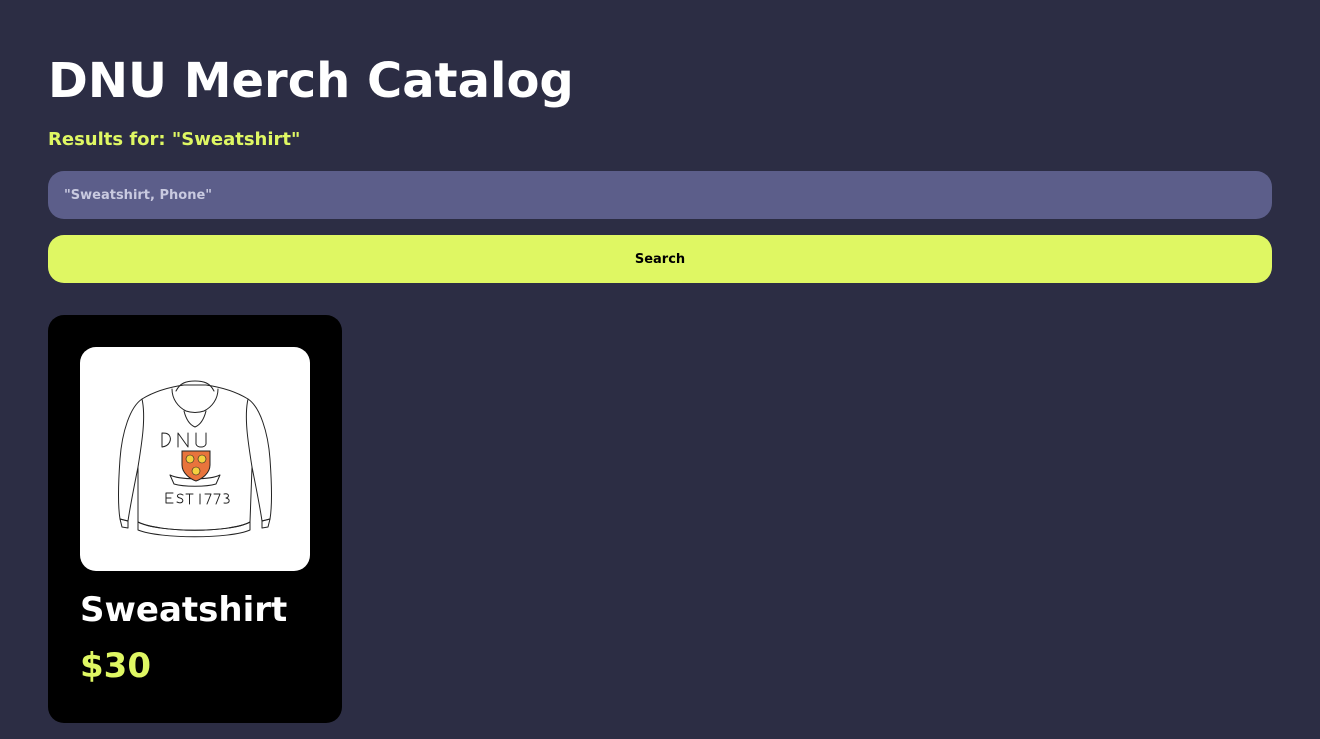 Image resolution: width=1320 pixels, height=739 pixels. Describe the element at coordinates (311, 81) in the screenshot. I see `page-title: DNU Merch Catalog` at that location.